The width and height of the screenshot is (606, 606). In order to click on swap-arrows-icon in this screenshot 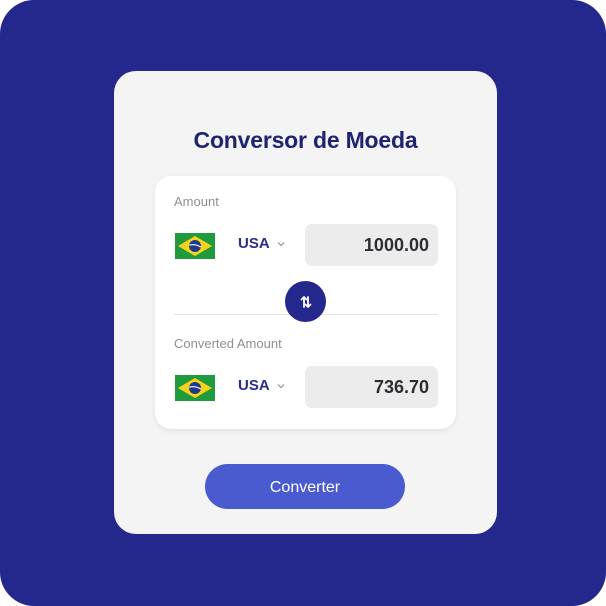, I will do `click(305, 301)`.